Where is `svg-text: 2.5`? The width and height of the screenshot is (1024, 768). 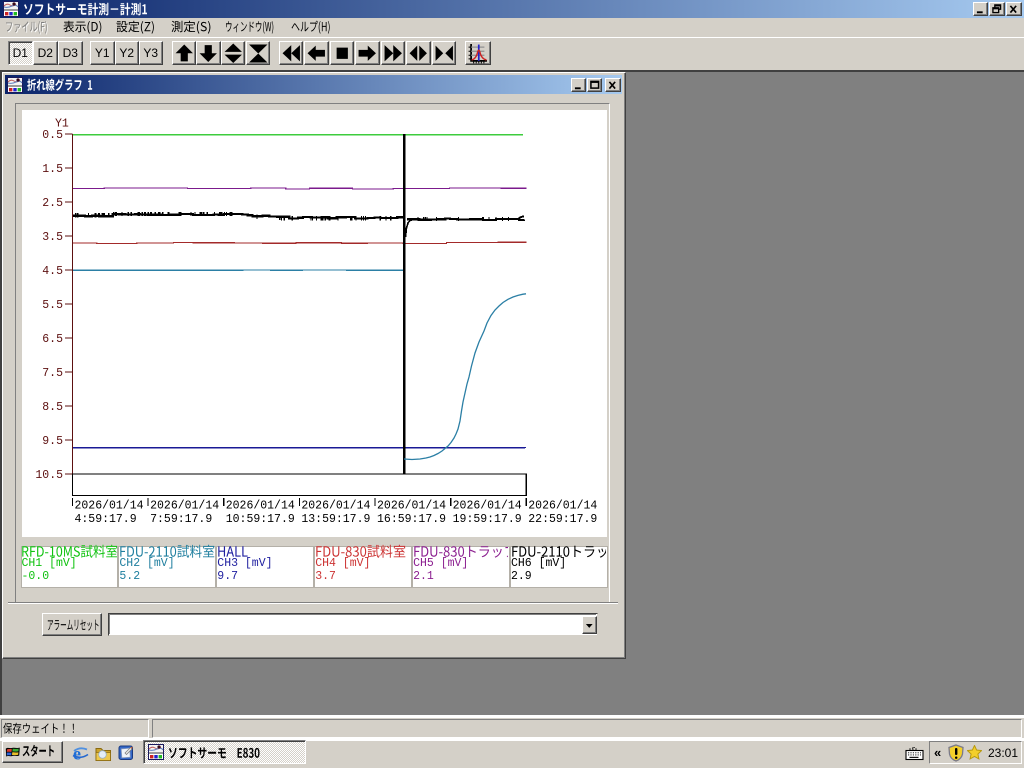
svg-text: 2.5 is located at coordinates (52, 203).